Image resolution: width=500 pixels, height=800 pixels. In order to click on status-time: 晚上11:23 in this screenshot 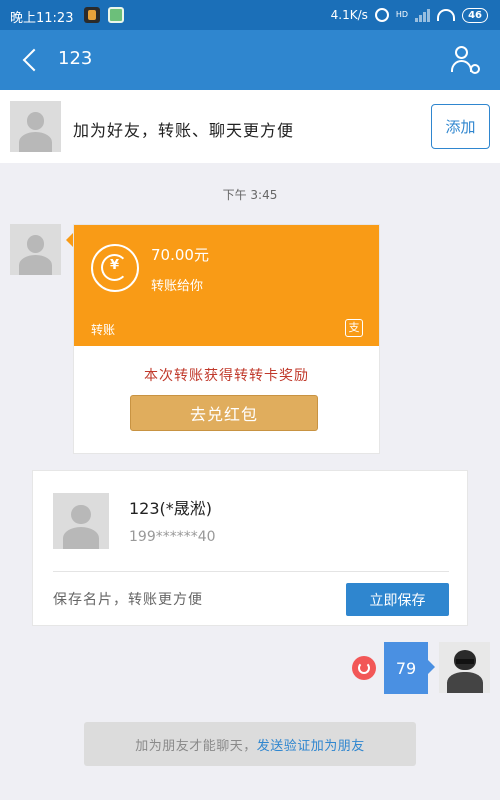, I will do `click(42, 18)`.